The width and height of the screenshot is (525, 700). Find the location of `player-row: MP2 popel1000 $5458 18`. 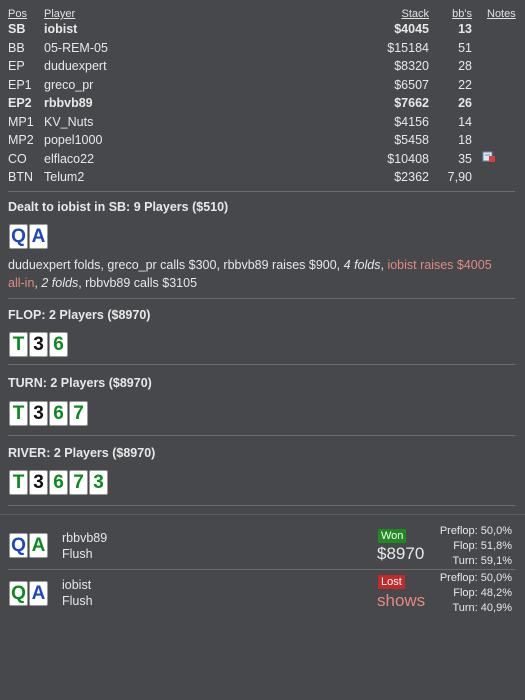

player-row: MP2 popel1000 $5458 18 is located at coordinates (262, 142).